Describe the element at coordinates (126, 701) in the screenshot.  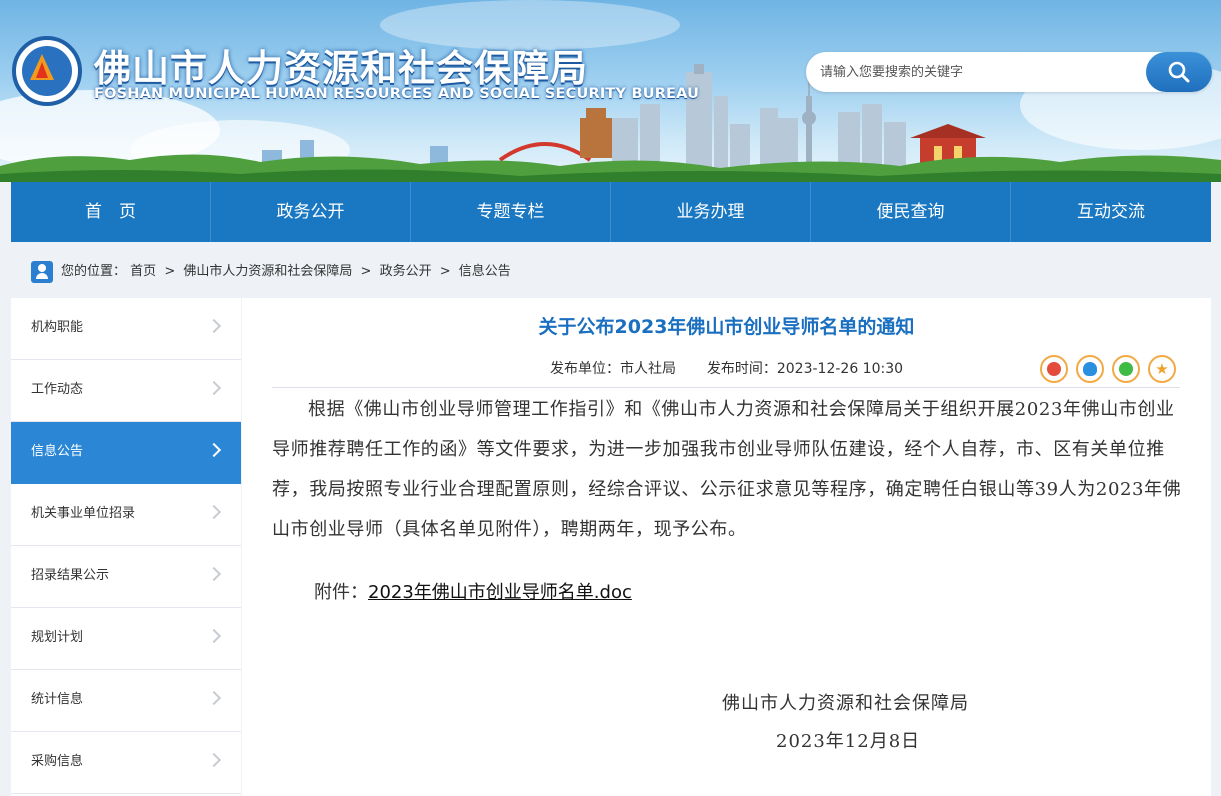
I see `sidebar-item-statistics: 统计信息` at that location.